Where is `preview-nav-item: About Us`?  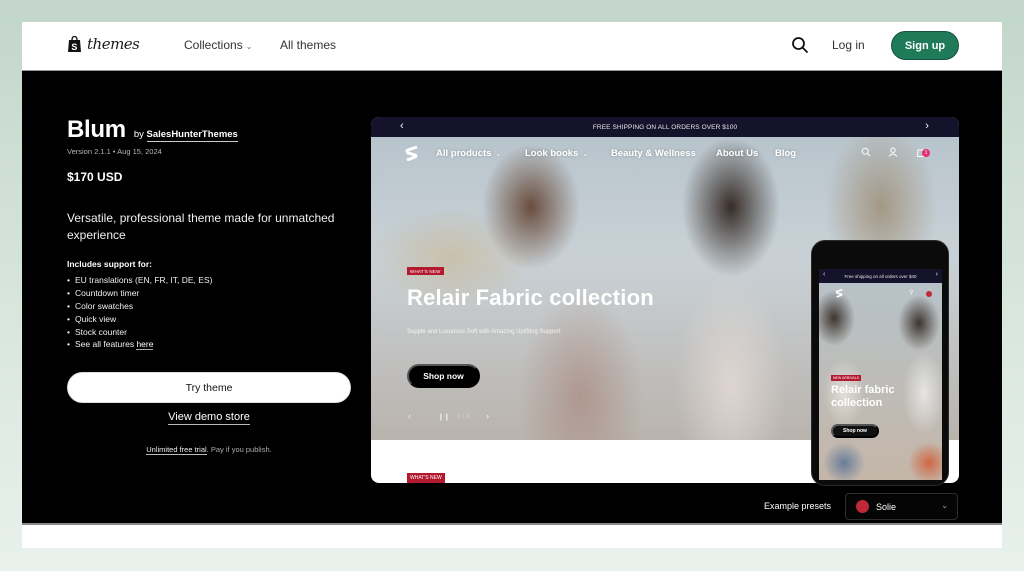
preview-nav-item: About Us is located at coordinates (737, 153).